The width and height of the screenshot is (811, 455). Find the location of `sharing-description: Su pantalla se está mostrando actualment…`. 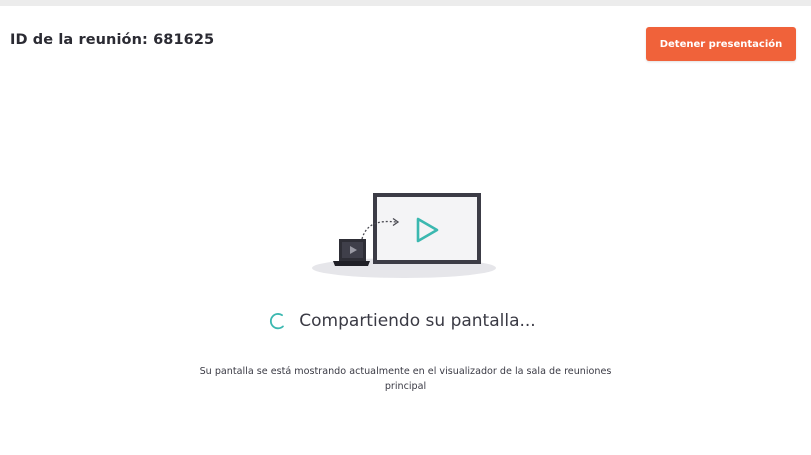

sharing-description: Su pantalla se está mostrando actualment… is located at coordinates (405, 379).